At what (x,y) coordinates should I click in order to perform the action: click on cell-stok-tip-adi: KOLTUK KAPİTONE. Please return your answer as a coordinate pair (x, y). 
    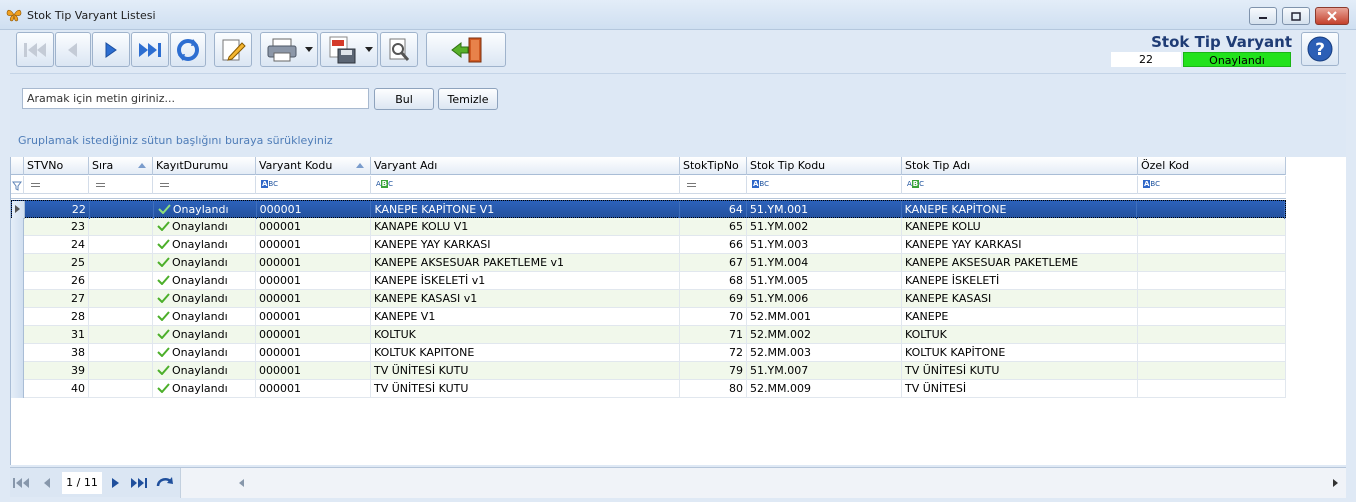
    Looking at the image, I should click on (1020, 353).